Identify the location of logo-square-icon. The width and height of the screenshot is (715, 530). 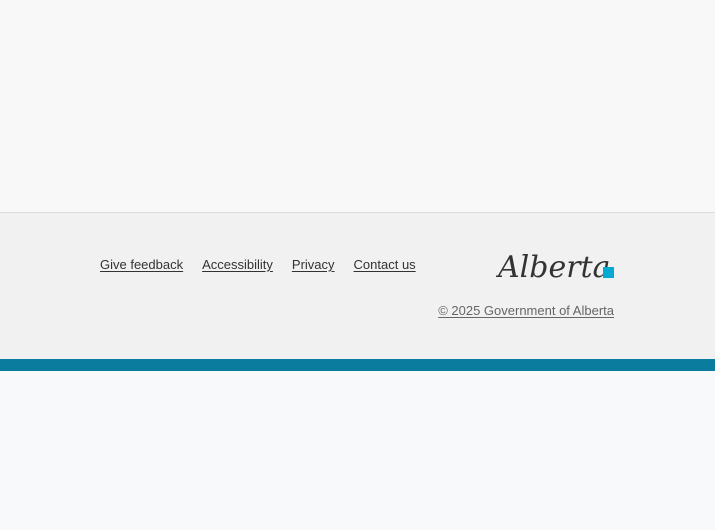
(608, 272).